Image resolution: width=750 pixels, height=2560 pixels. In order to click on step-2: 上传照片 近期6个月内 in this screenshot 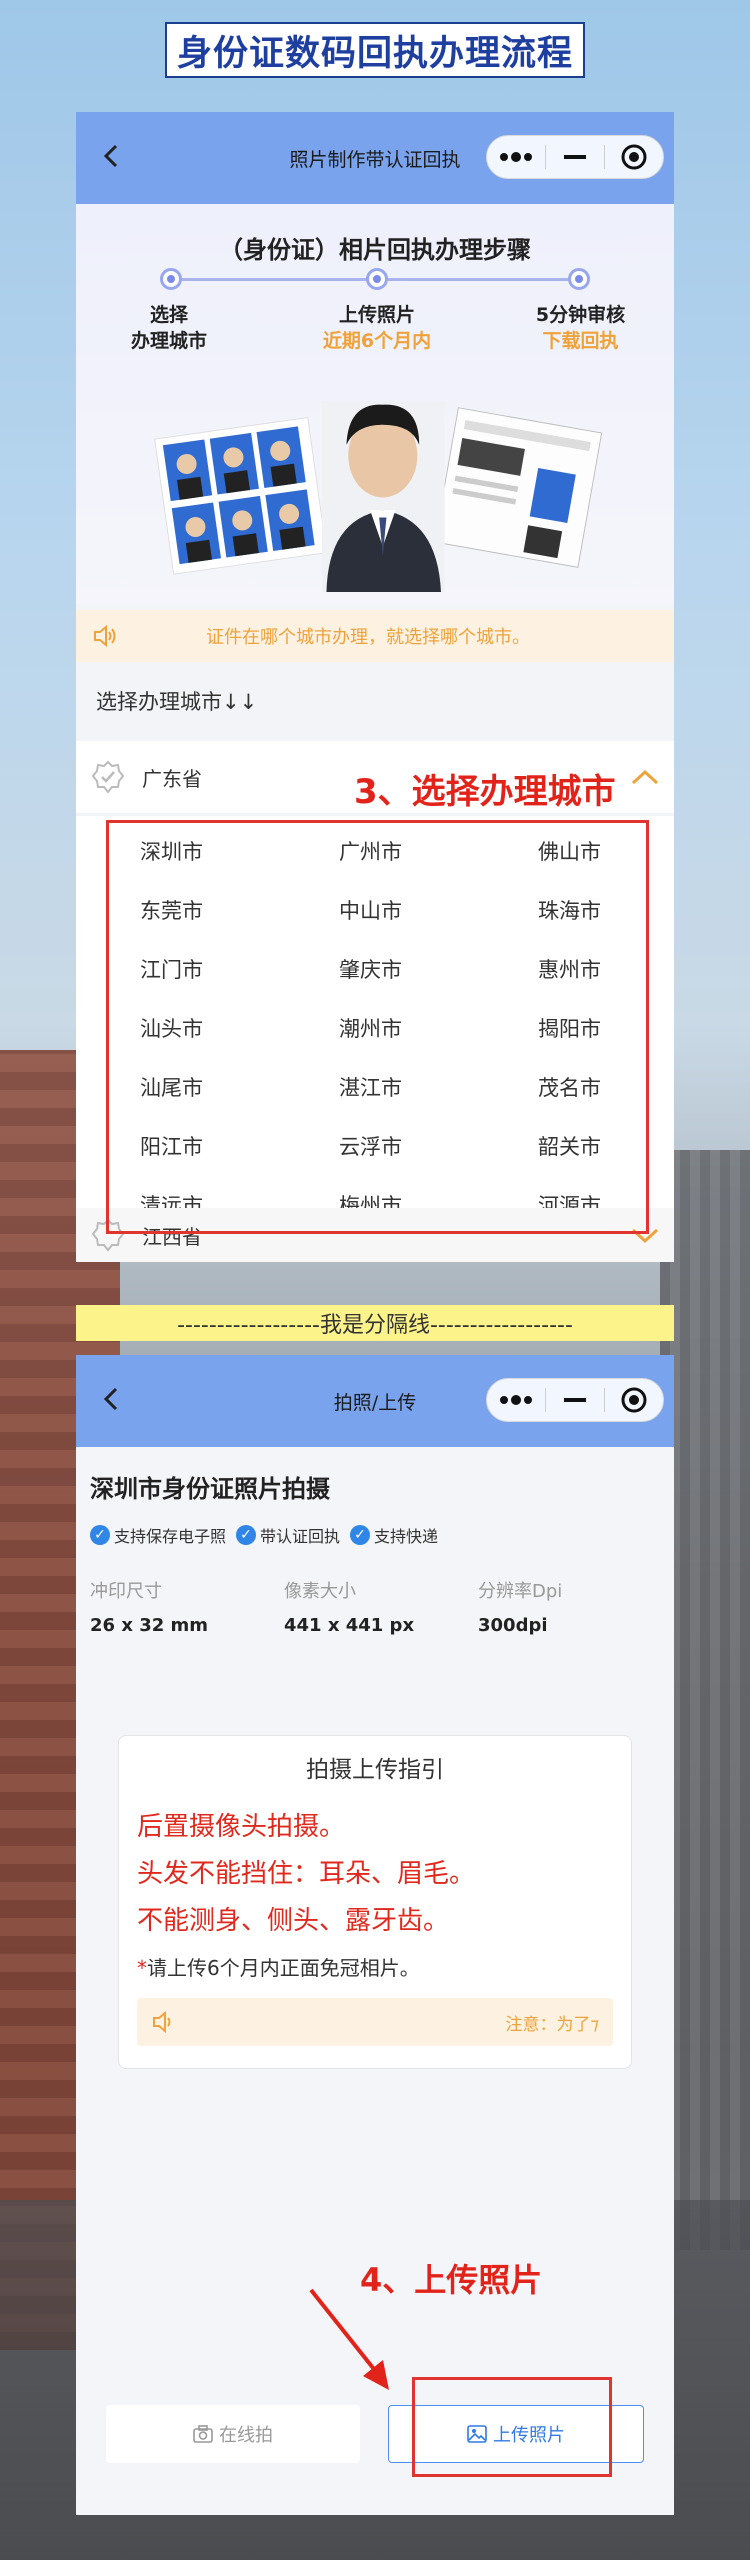, I will do `click(377, 328)`.